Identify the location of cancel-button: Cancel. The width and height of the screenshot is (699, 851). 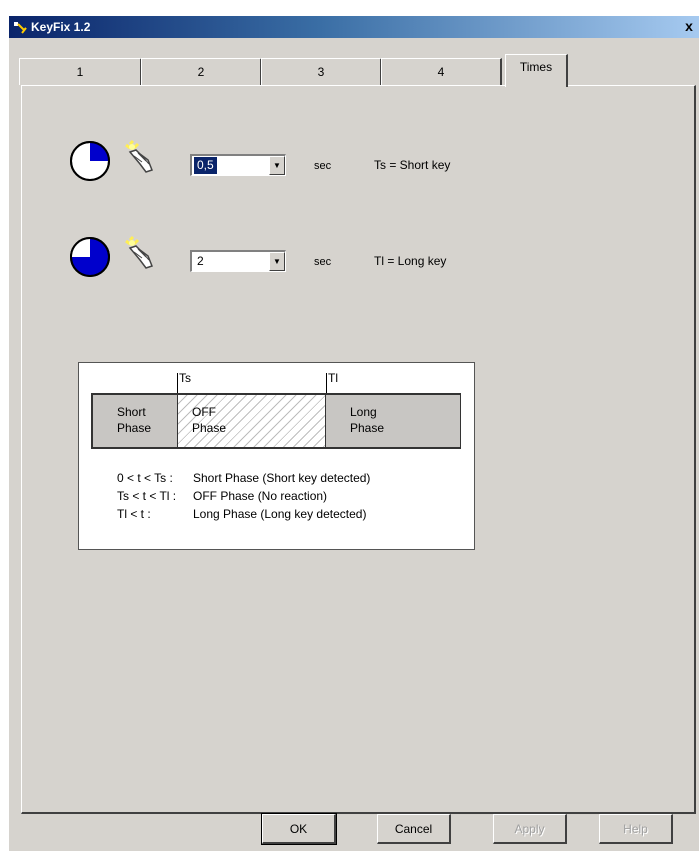
(414, 829).